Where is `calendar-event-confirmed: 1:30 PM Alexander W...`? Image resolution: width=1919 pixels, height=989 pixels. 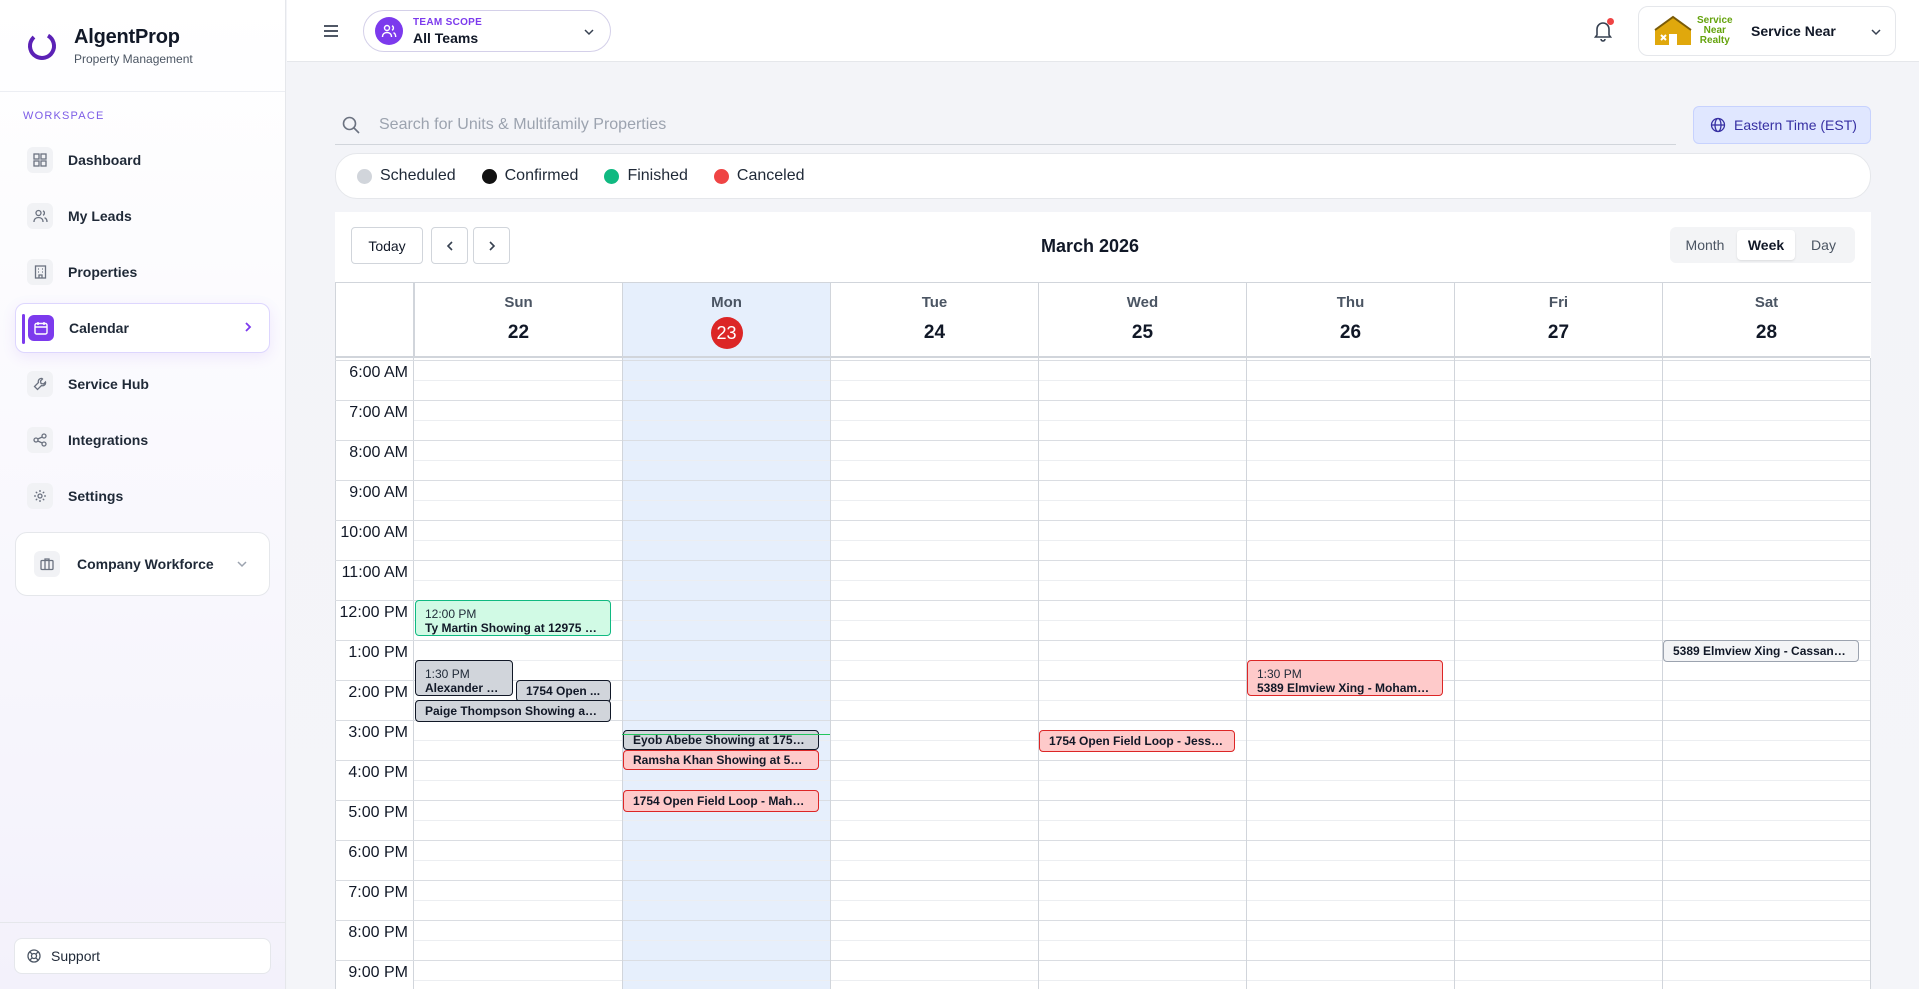
calendar-event-confirmed: 1:30 PM Alexander W... is located at coordinates (464, 678).